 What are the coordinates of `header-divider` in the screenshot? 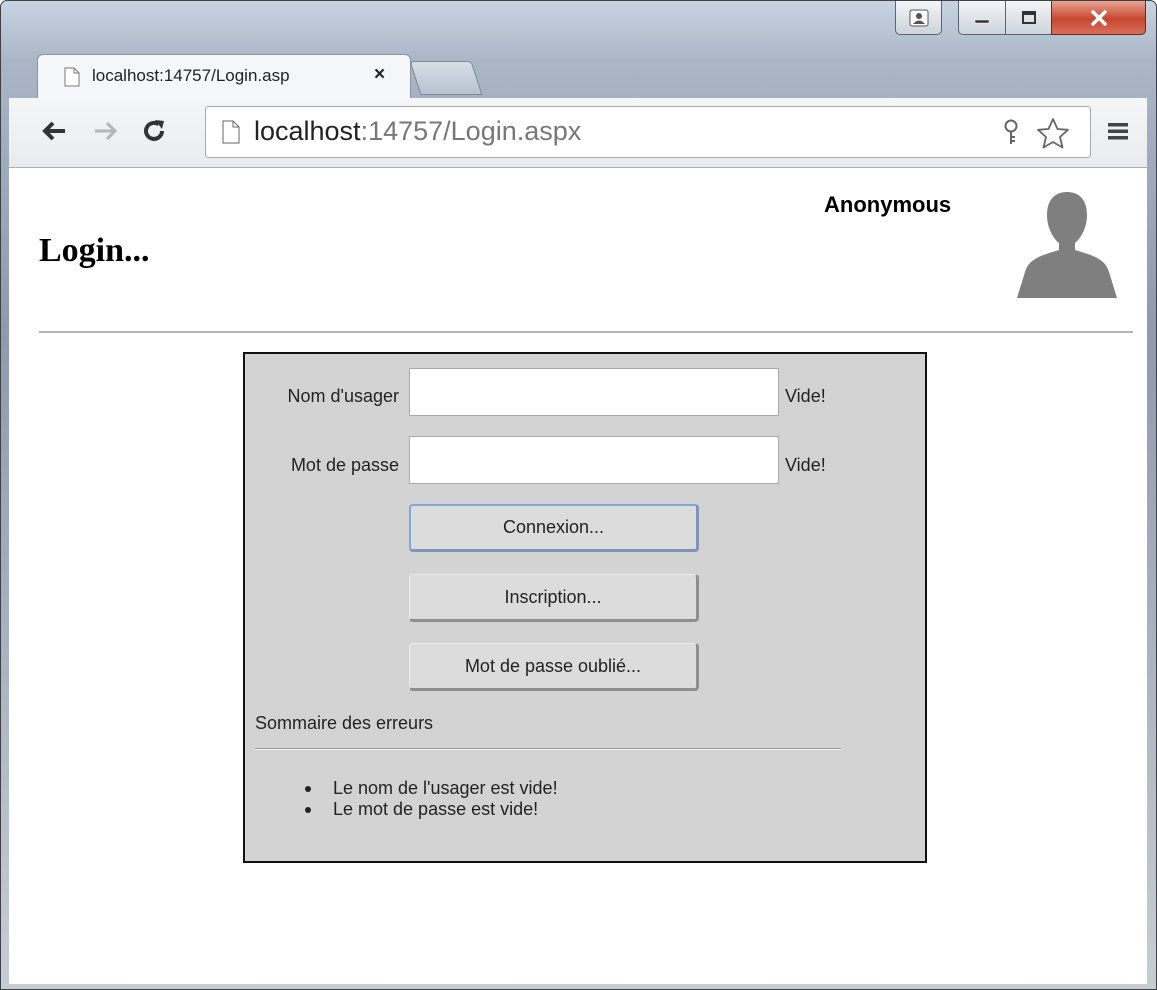 It's located at (586, 332).